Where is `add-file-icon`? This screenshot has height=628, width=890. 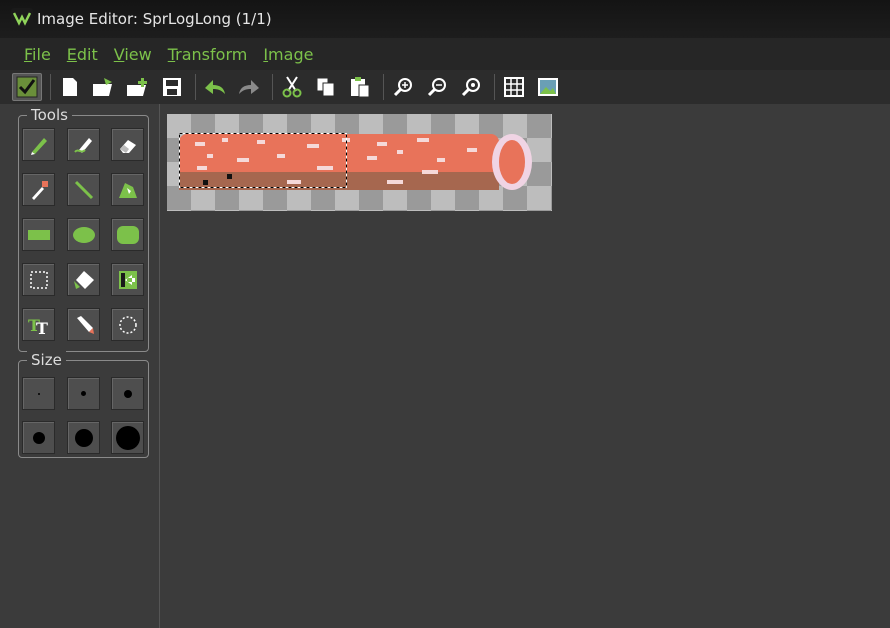
add-file-icon is located at coordinates (138, 87).